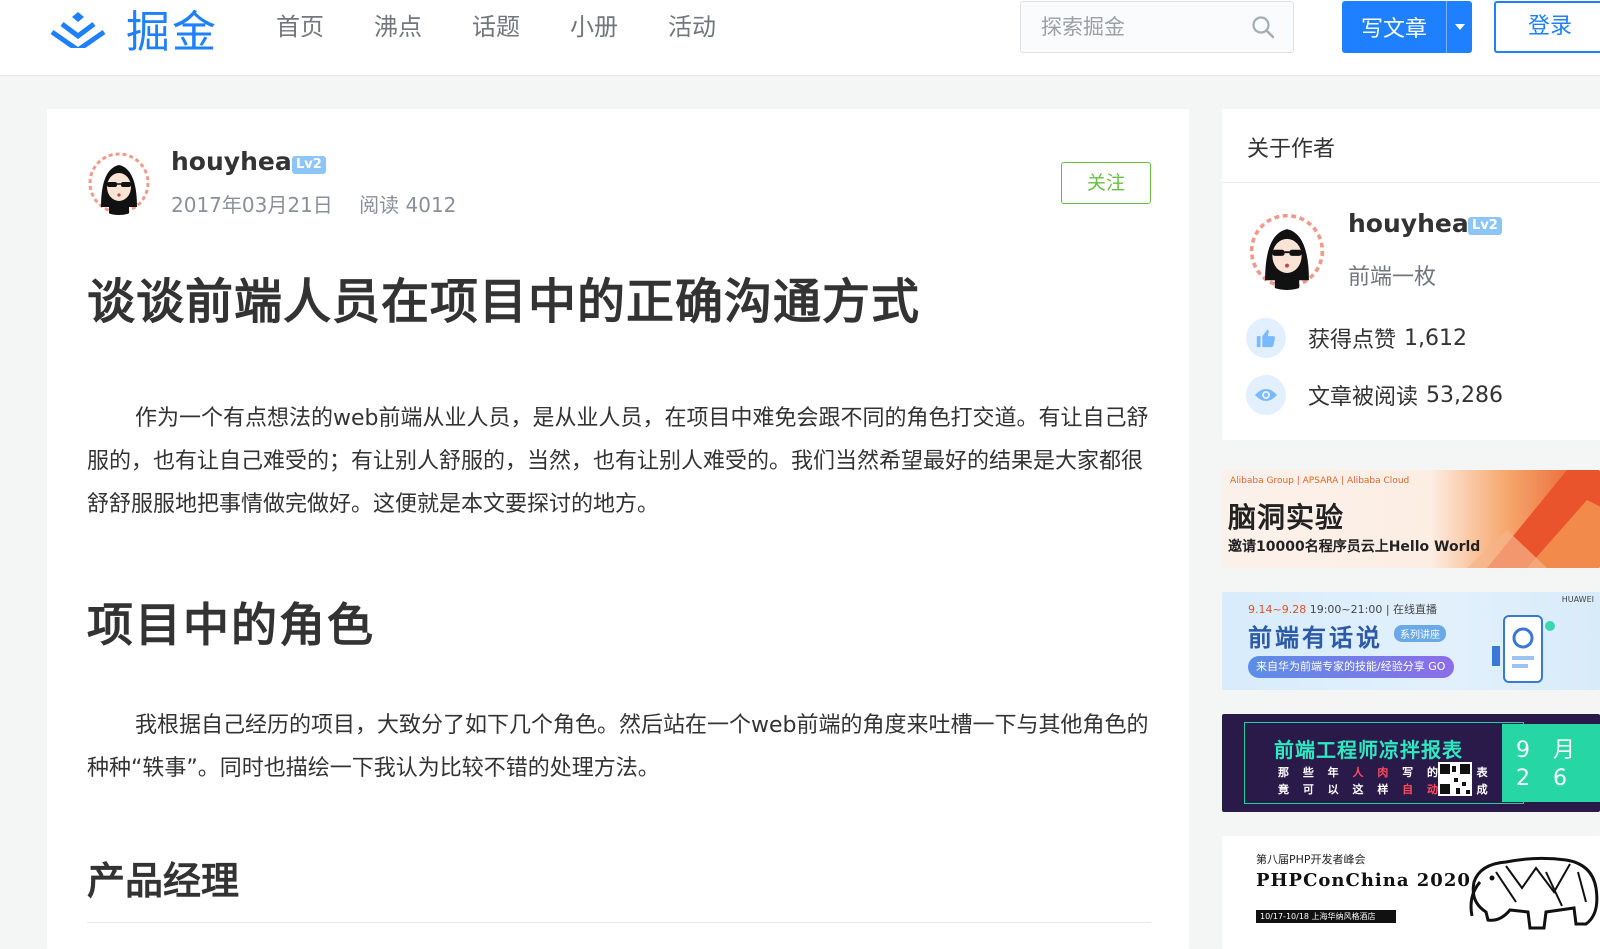  Describe the element at coordinates (1455, 779) in the screenshot. I see `qr-code-icon` at that location.